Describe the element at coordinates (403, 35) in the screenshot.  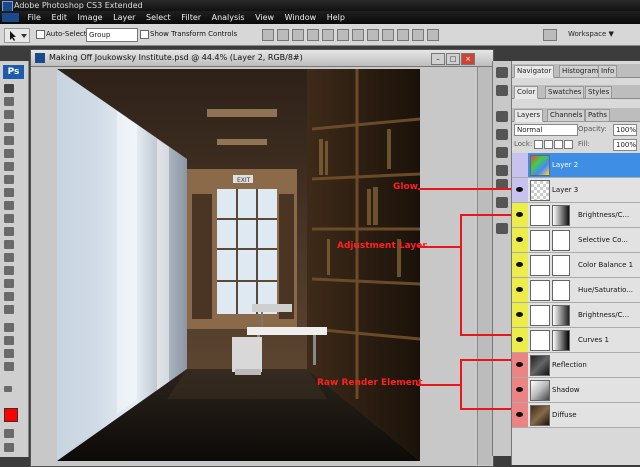
I see `distribute-left-icon` at that location.